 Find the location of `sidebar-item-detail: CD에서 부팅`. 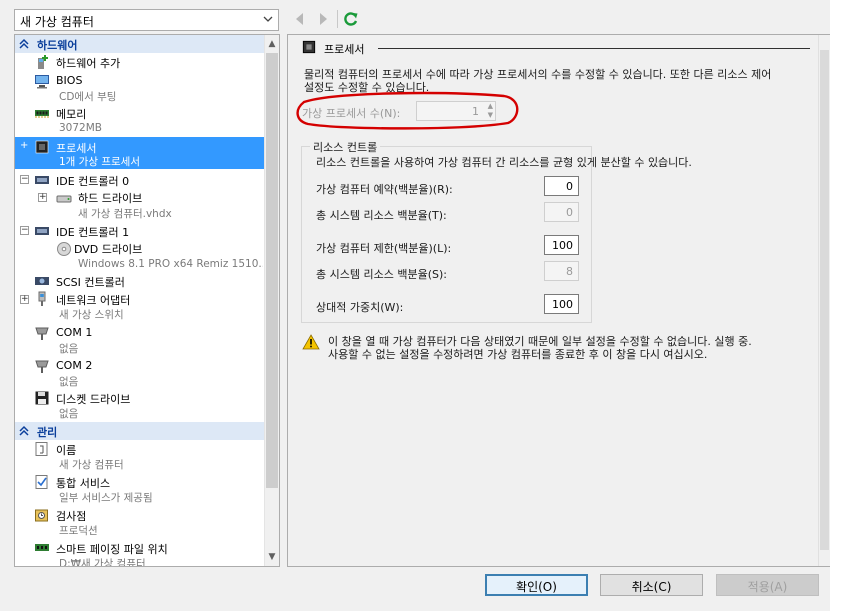

sidebar-item-detail: CD에서 부팅 is located at coordinates (88, 97).